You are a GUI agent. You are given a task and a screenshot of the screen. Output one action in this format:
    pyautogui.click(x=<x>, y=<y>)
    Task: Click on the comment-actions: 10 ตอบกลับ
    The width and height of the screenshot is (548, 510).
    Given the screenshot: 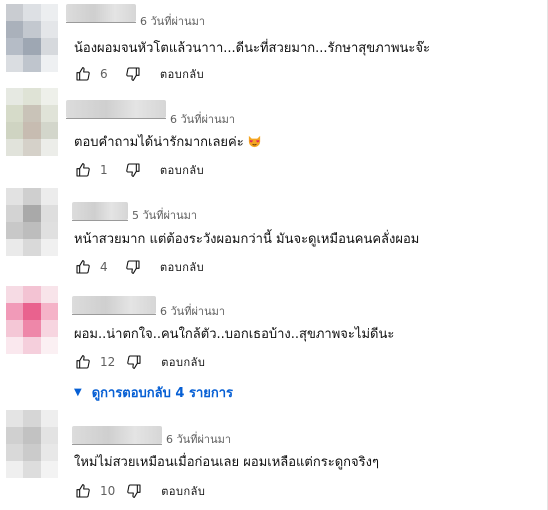 What is the action you would take?
    pyautogui.click(x=139, y=491)
    